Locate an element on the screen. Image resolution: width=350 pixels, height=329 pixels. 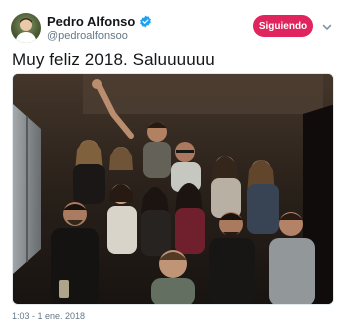
following-button: Siguiendo is located at coordinates (283, 26).